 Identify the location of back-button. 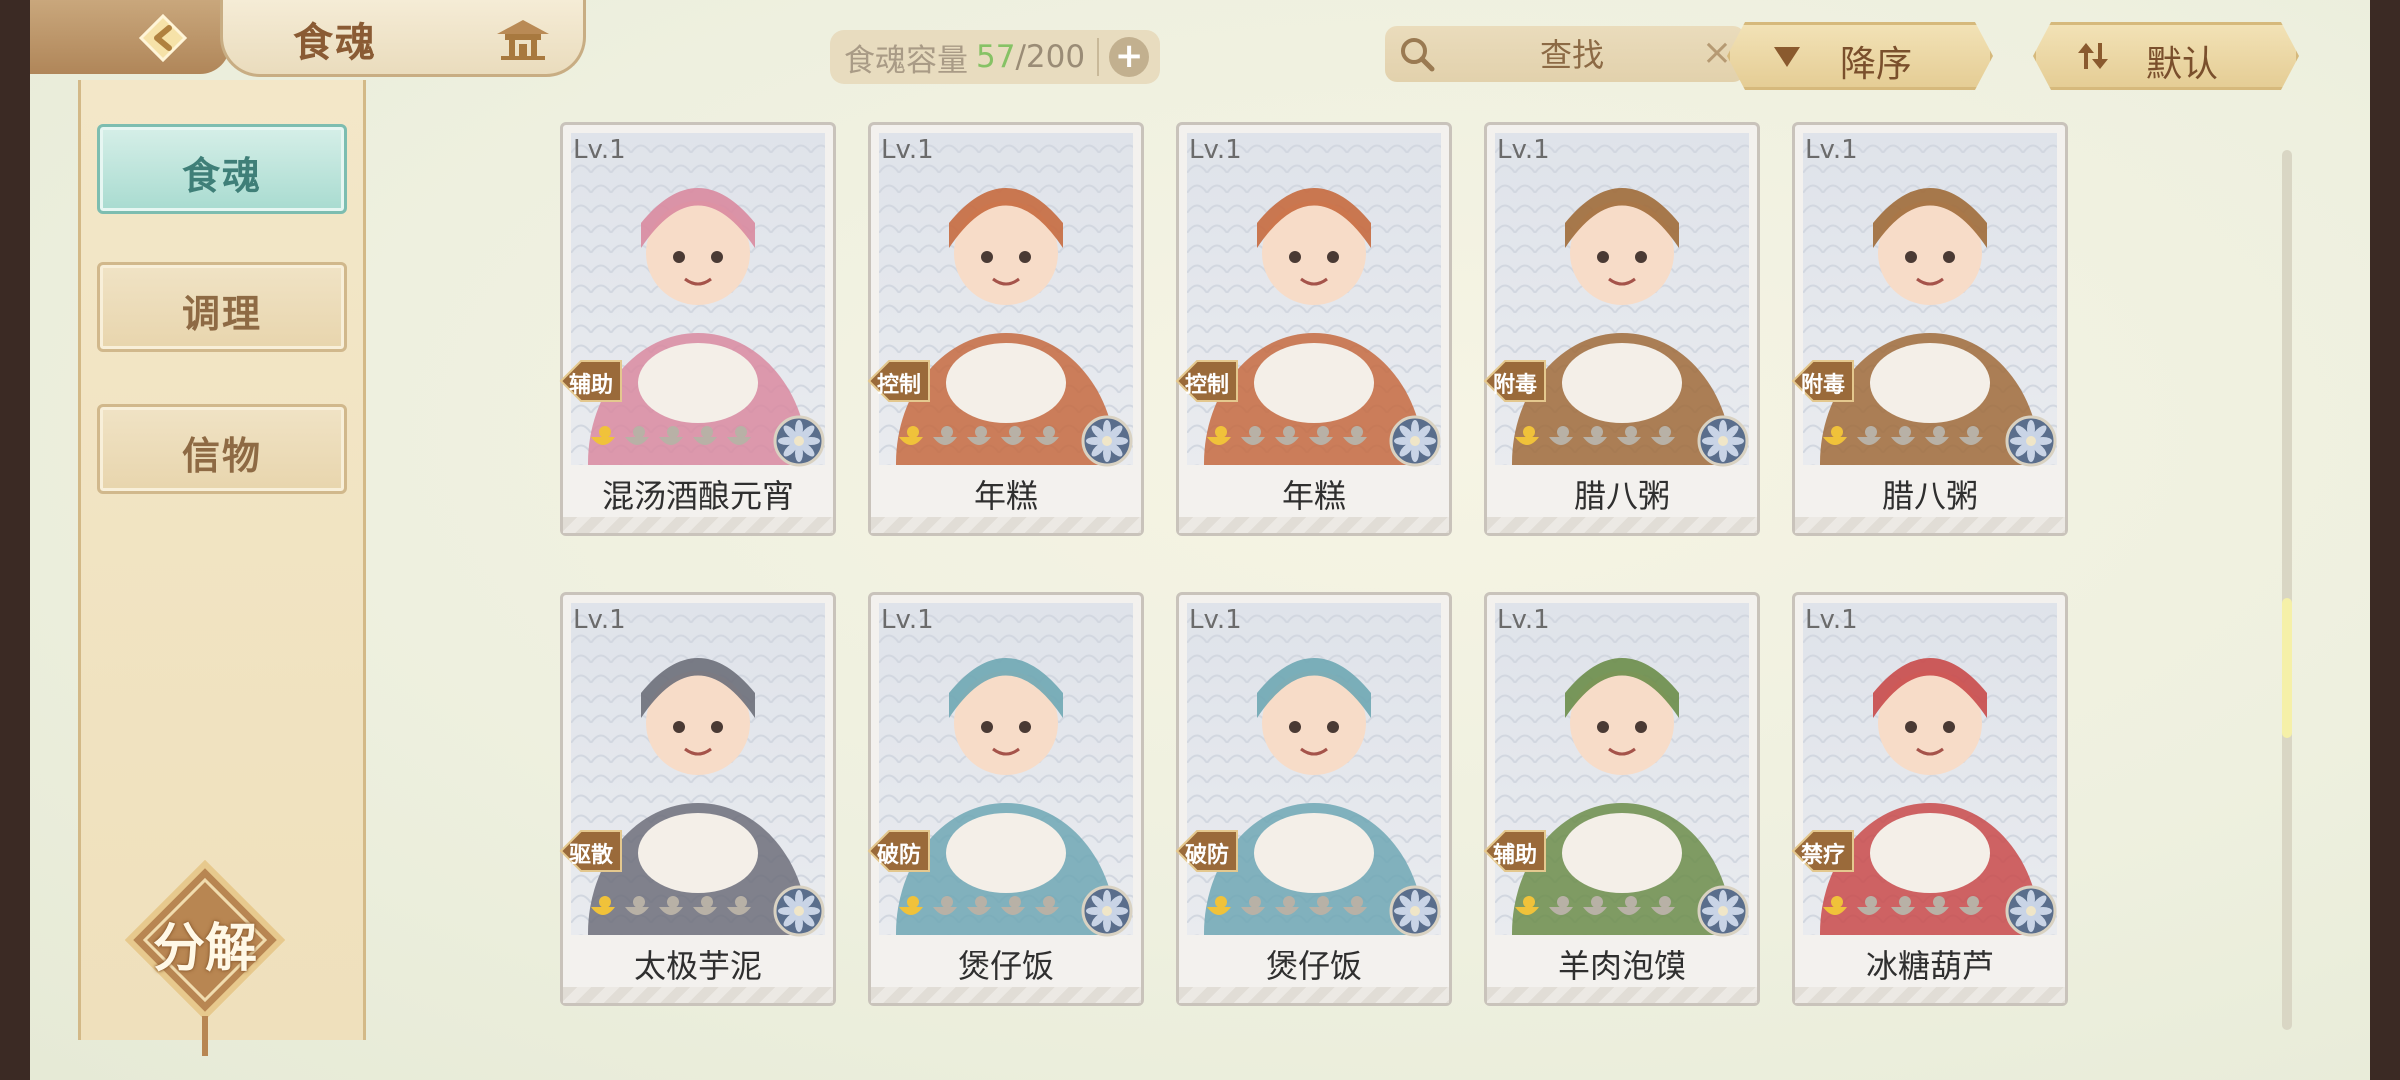
(163, 38).